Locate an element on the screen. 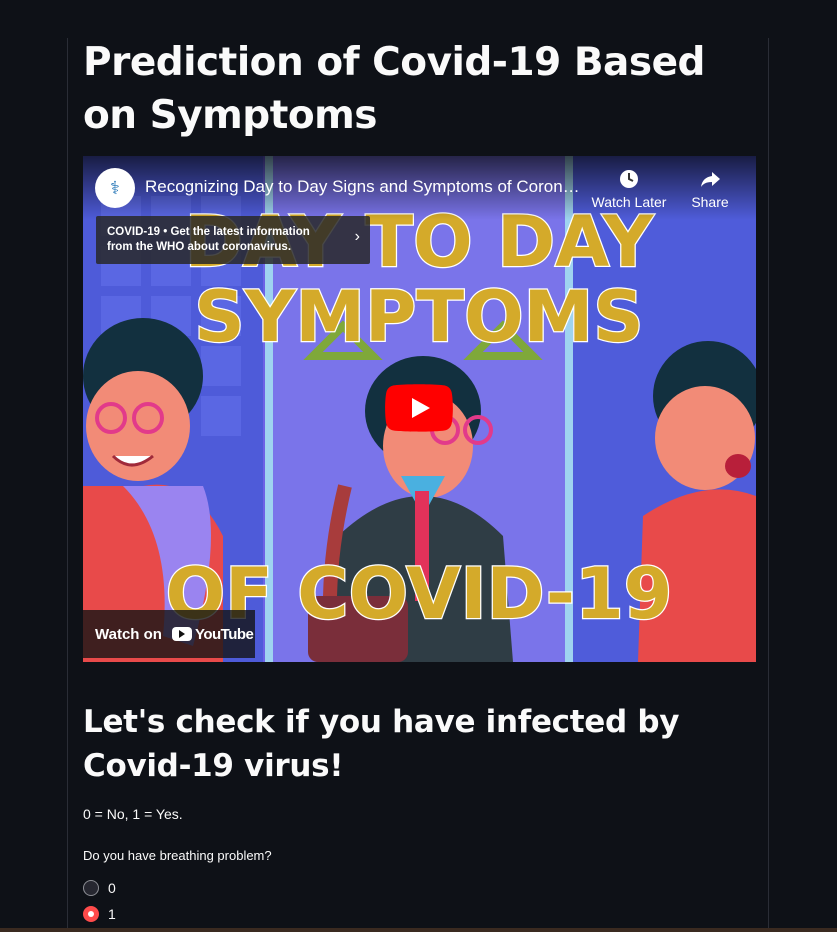 The image size is (837, 932). channel-logo-icon: ⚕ is located at coordinates (115, 188).